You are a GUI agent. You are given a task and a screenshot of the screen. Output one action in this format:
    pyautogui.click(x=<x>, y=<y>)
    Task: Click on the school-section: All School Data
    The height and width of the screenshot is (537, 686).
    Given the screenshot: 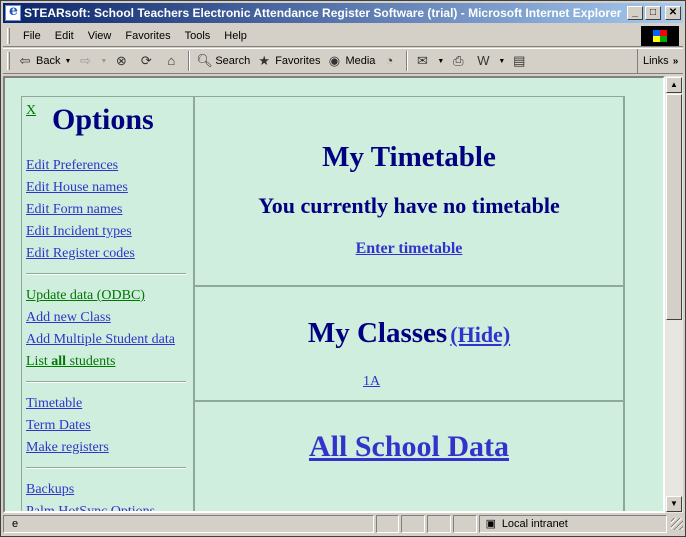 What is the action you would take?
    pyautogui.click(x=409, y=456)
    